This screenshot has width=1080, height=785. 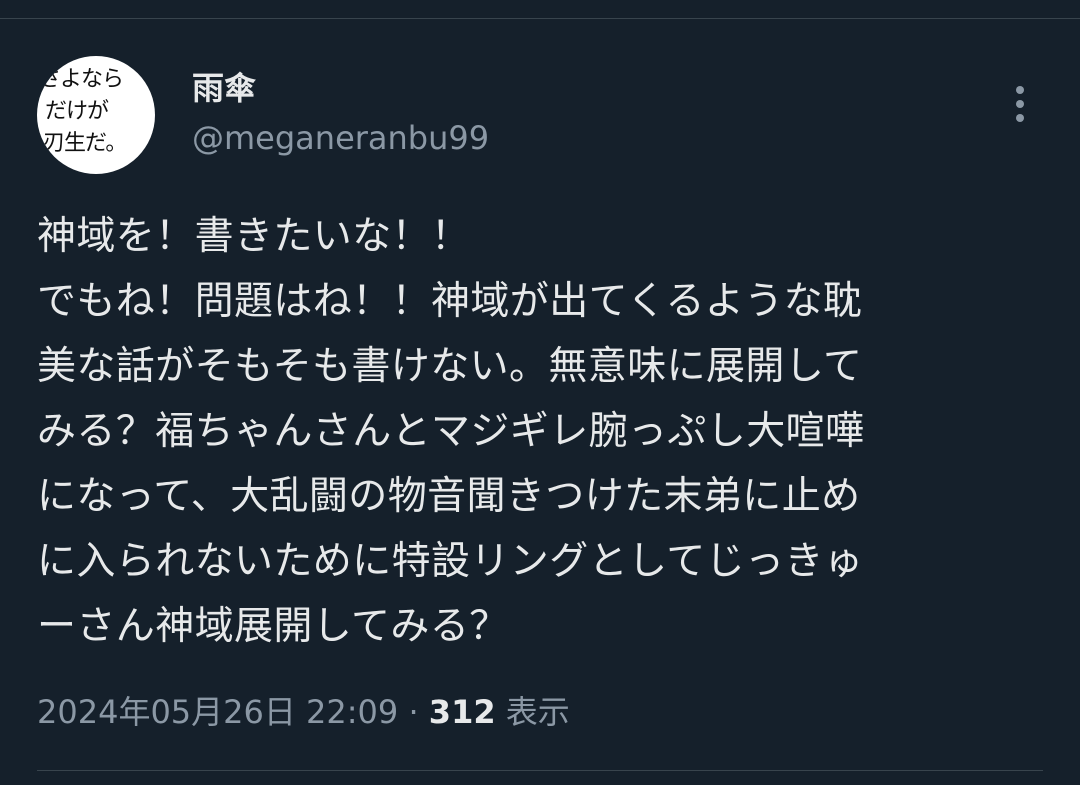 What do you see at coordinates (77, 111) in the screenshot?
I see `avatar-text-line: だけが` at bounding box center [77, 111].